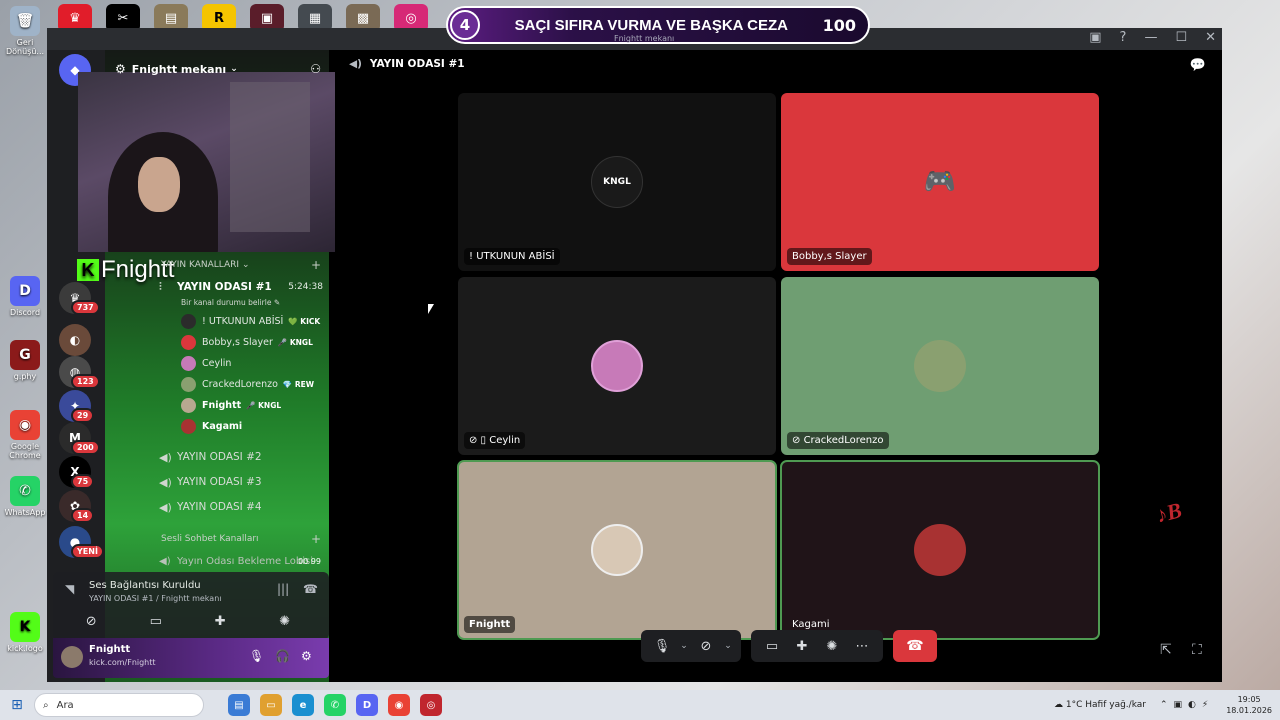  What do you see at coordinates (662, 646) in the screenshot?
I see `microphone-button: 🎙` at bounding box center [662, 646].